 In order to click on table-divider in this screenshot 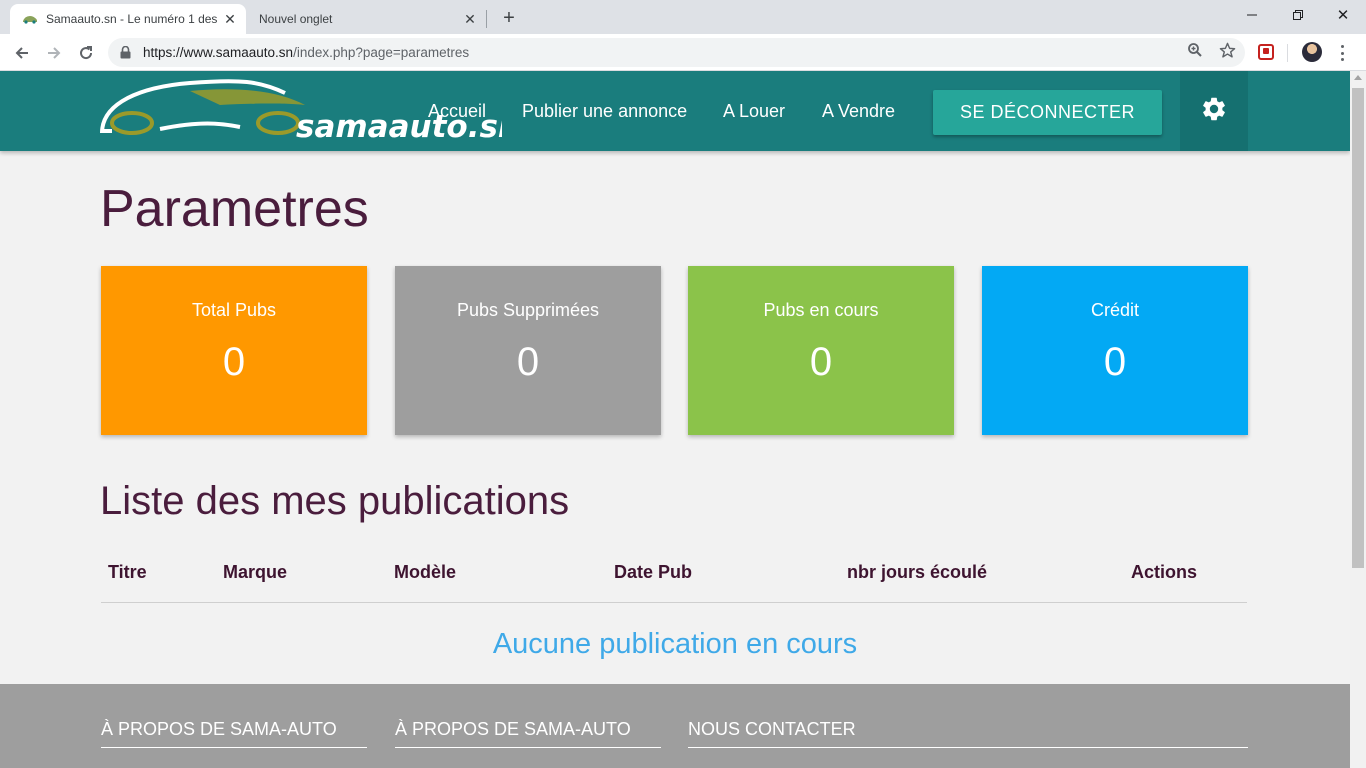, I will do `click(674, 602)`.